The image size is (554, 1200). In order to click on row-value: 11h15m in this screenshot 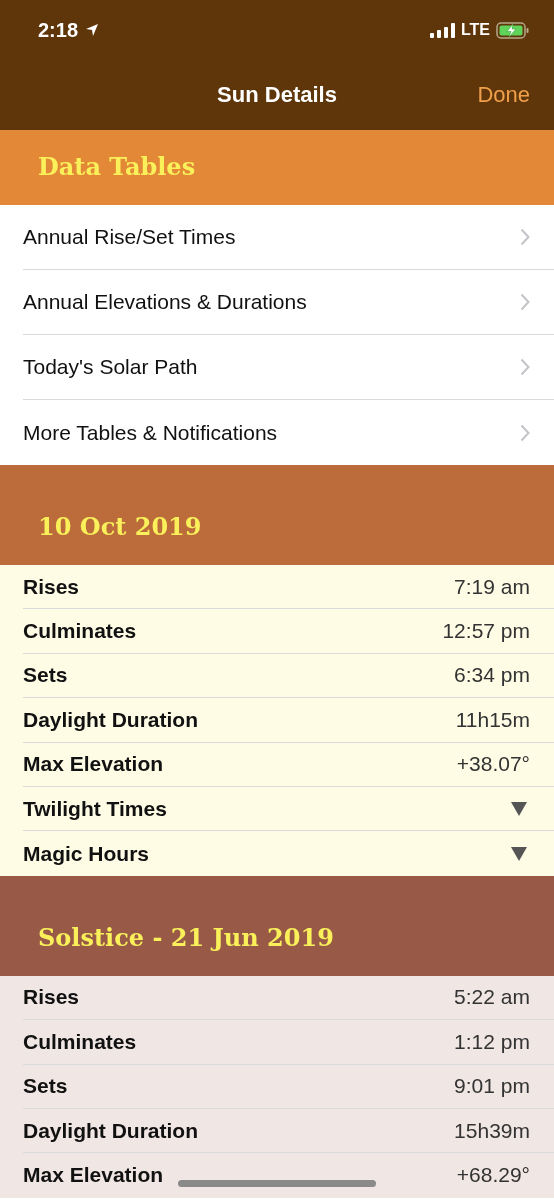, I will do `click(492, 719)`.